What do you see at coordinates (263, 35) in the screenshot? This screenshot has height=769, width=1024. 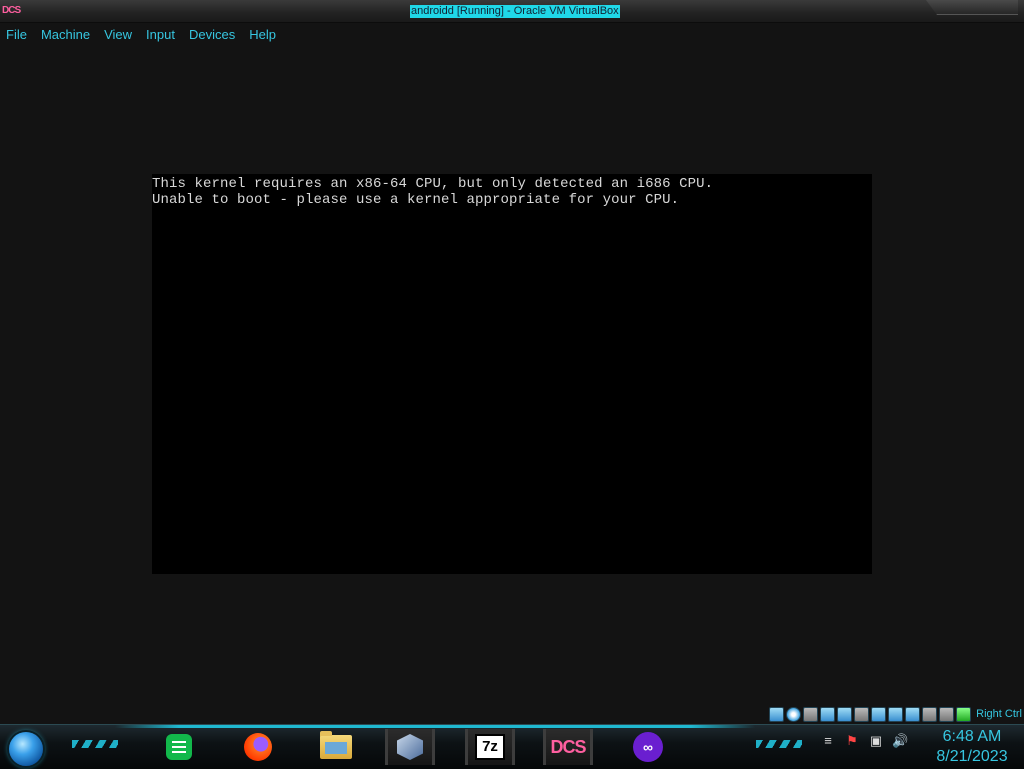 I see `menu-help: Help` at bounding box center [263, 35].